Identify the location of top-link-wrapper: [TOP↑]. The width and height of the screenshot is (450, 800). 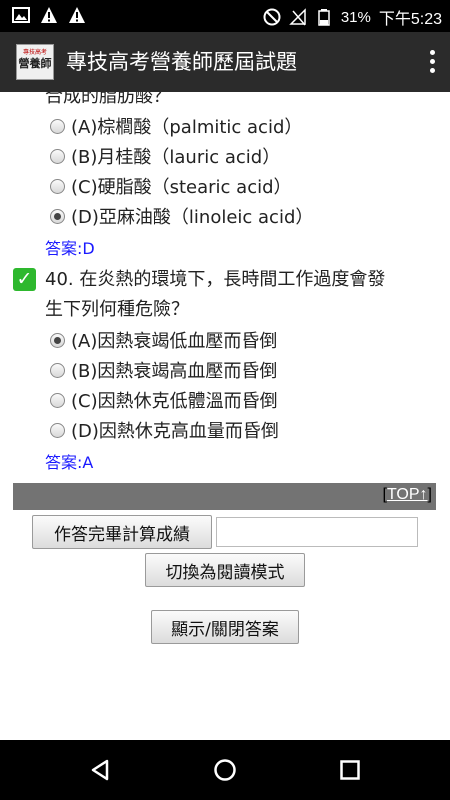
(407, 495).